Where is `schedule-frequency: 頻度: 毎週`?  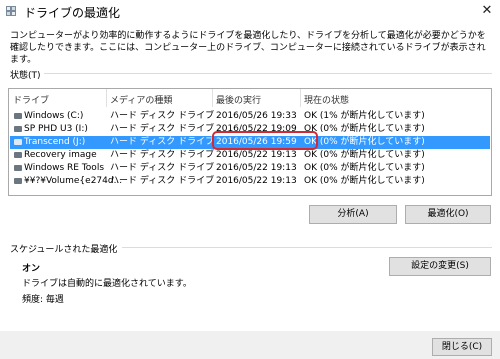 schedule-frequency: 頻度: 毎週 is located at coordinates (43, 300).